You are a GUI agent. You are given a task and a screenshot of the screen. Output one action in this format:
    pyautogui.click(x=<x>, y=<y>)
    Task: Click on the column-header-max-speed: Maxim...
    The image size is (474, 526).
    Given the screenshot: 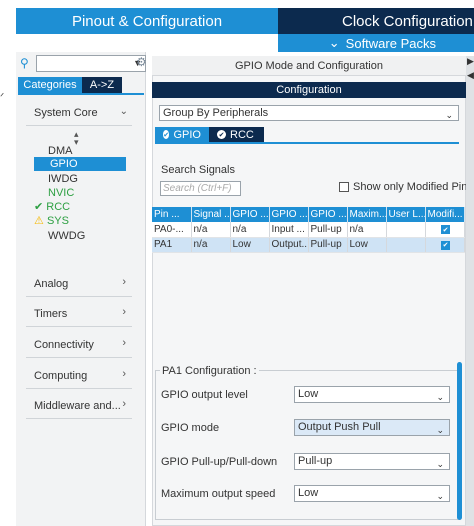 What is the action you would take?
    pyautogui.click(x=367, y=214)
    